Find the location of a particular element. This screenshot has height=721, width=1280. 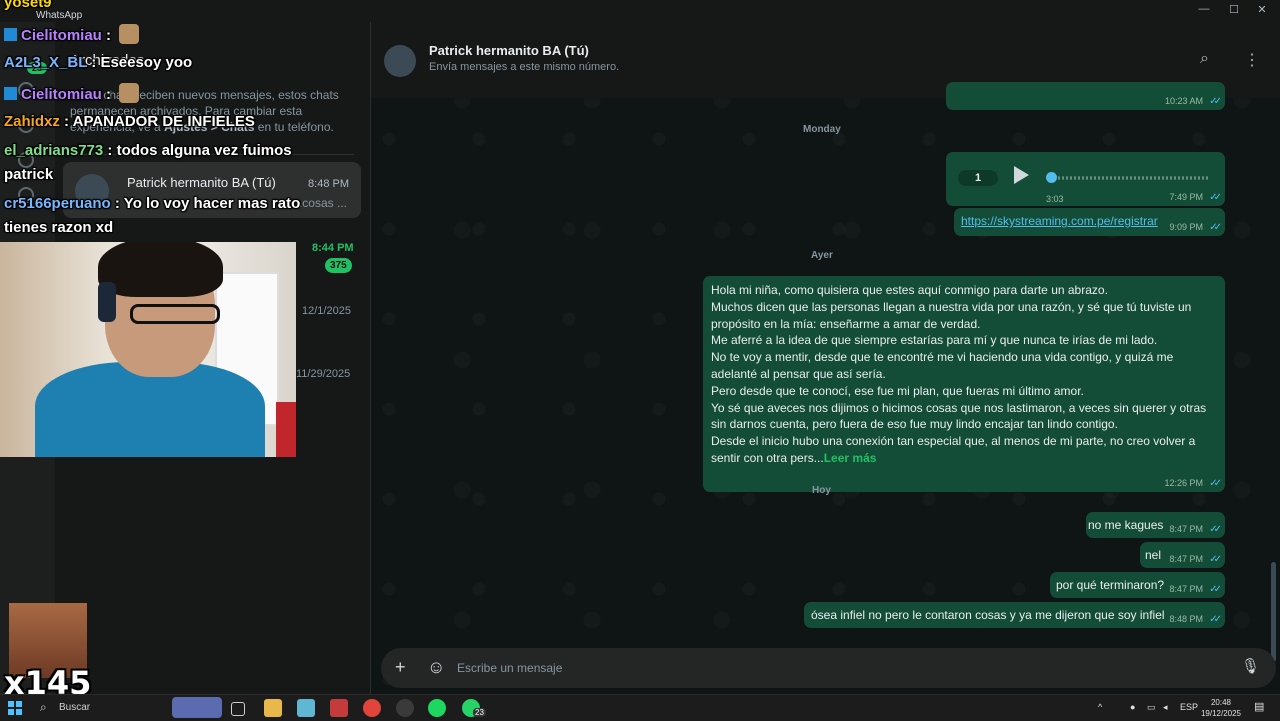

whatsapp-badge: 23 is located at coordinates (479, 712).